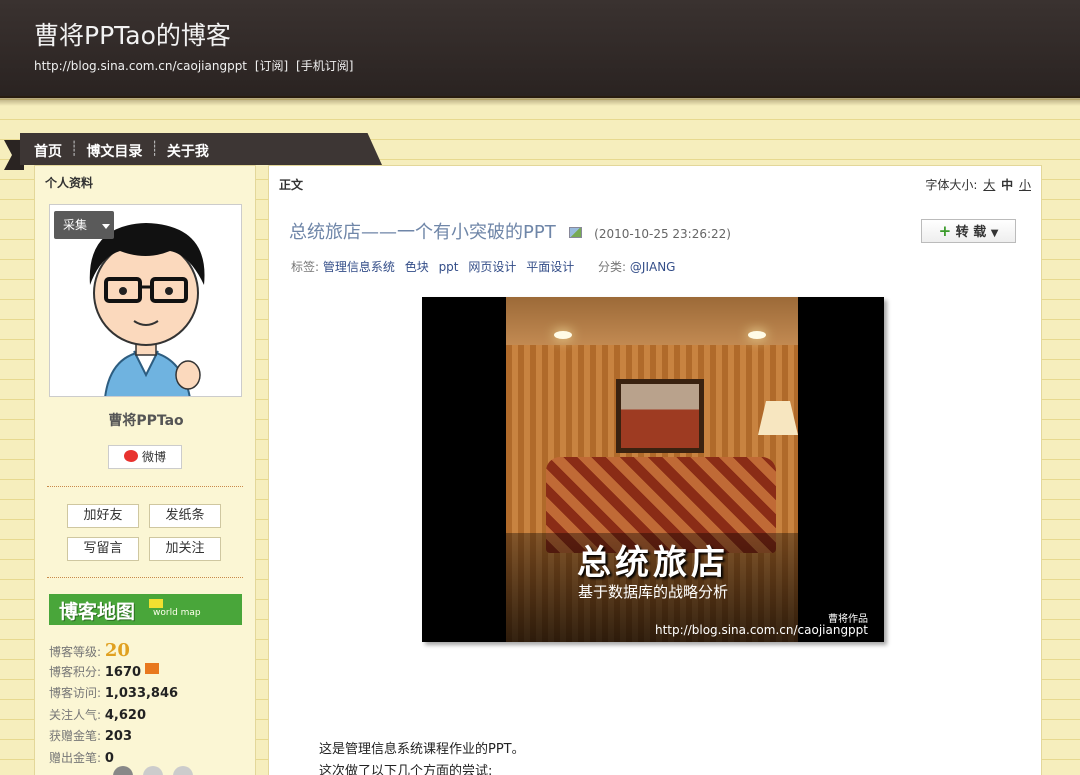  Describe the element at coordinates (945, 231) in the screenshot. I see `plus-icon: +` at that location.